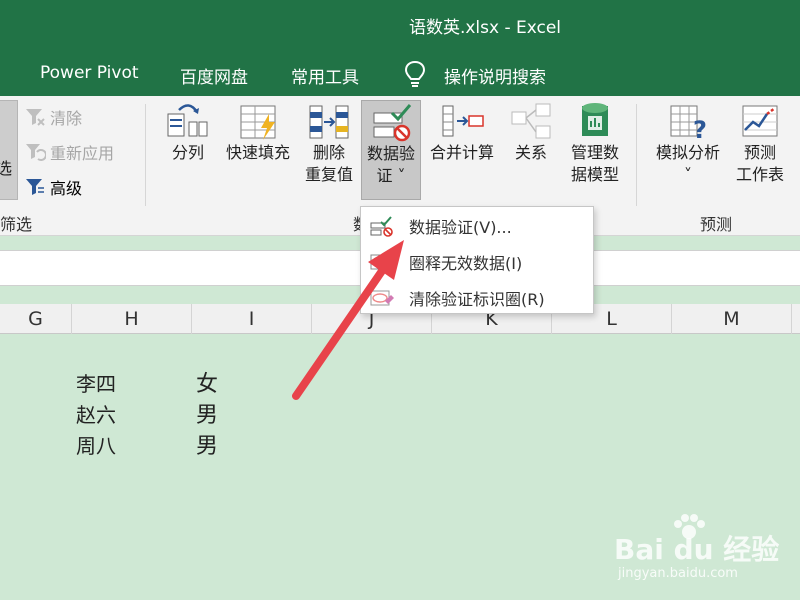 The height and width of the screenshot is (600, 800). I want to click on column-header-h: H, so click(132, 319).